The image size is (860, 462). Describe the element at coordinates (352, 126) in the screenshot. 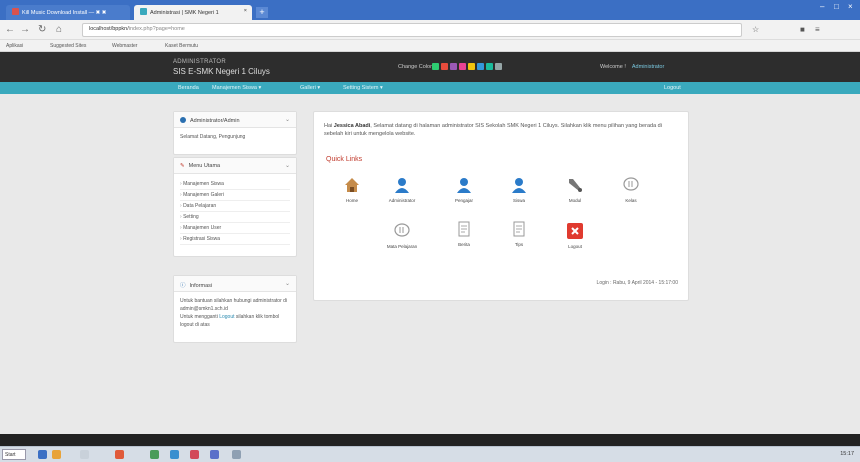

I see `welcome-name: Jessica Abadi` at that location.